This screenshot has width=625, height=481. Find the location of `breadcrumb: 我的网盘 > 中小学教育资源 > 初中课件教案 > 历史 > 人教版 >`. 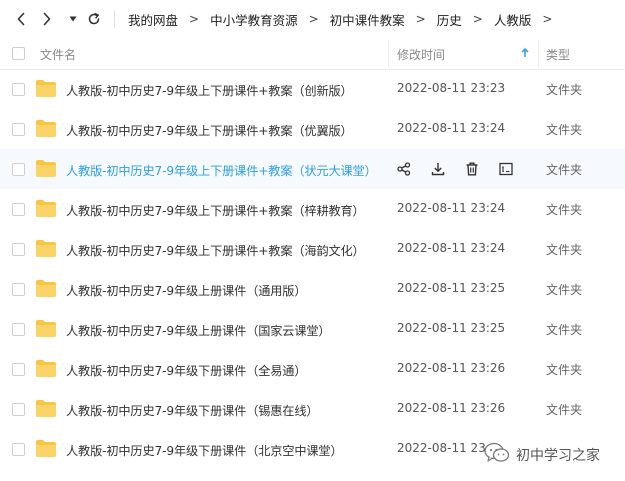

breadcrumb: 我的网盘 > 中小学教育资源 > 初中课件教案 > 历史 > 人教版 > is located at coordinates (343, 19).